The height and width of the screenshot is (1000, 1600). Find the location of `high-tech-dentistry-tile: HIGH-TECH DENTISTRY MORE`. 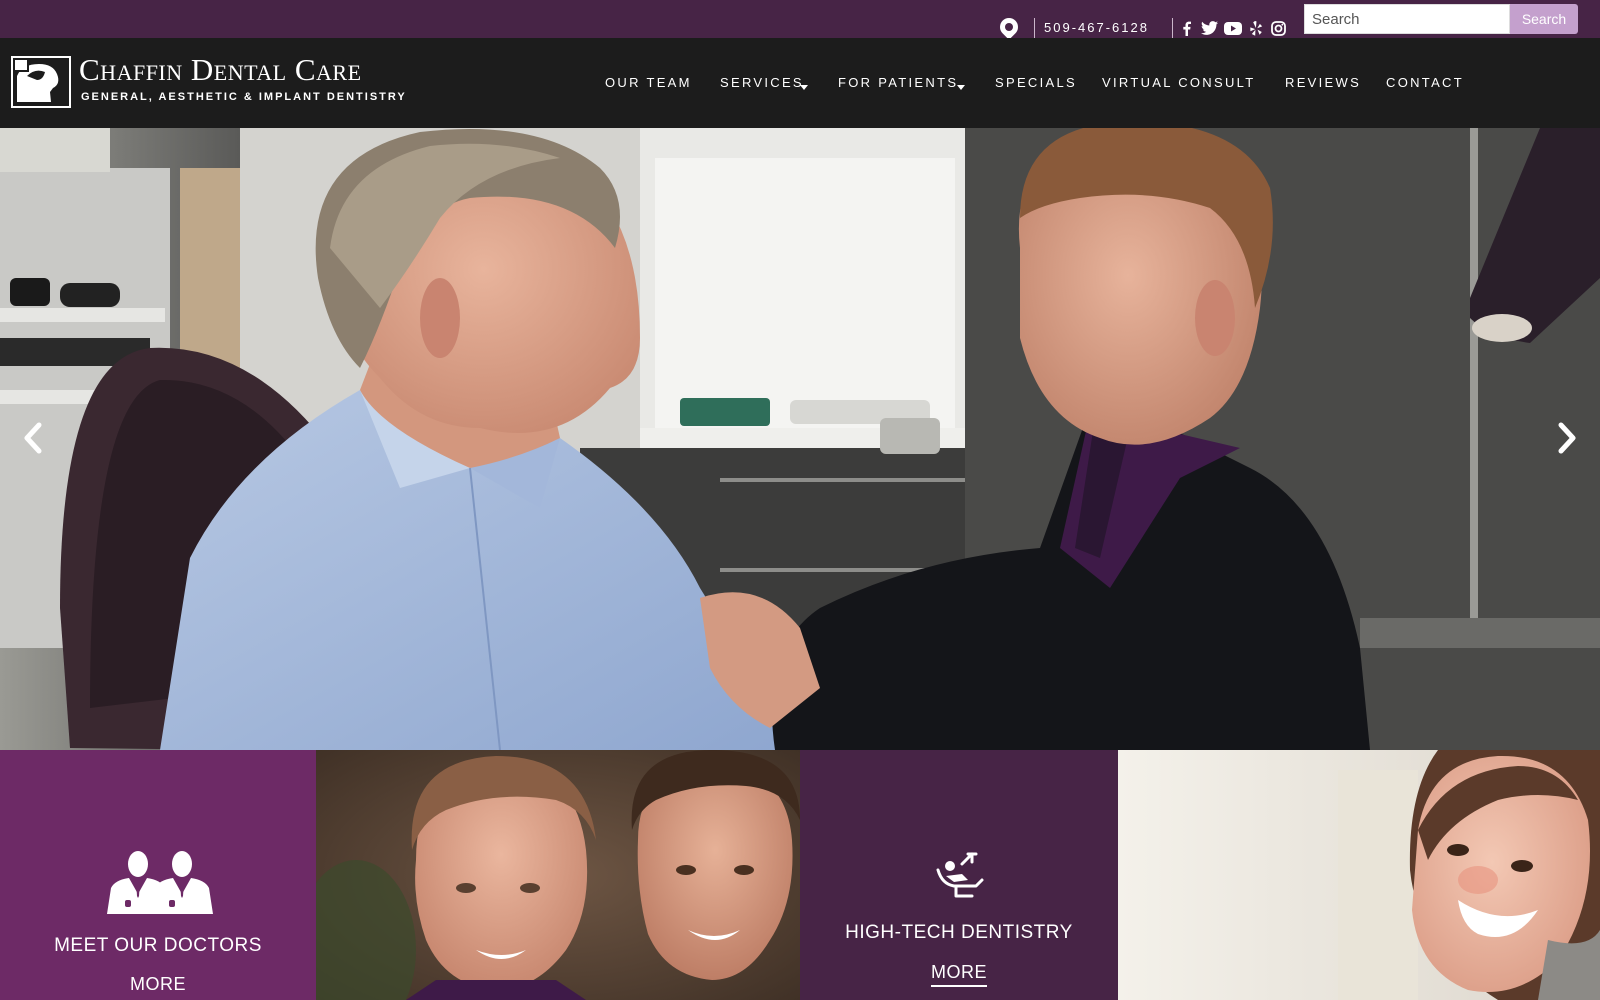

high-tech-dentistry-tile: HIGH-TECH DENTISTRY MORE is located at coordinates (959, 875).